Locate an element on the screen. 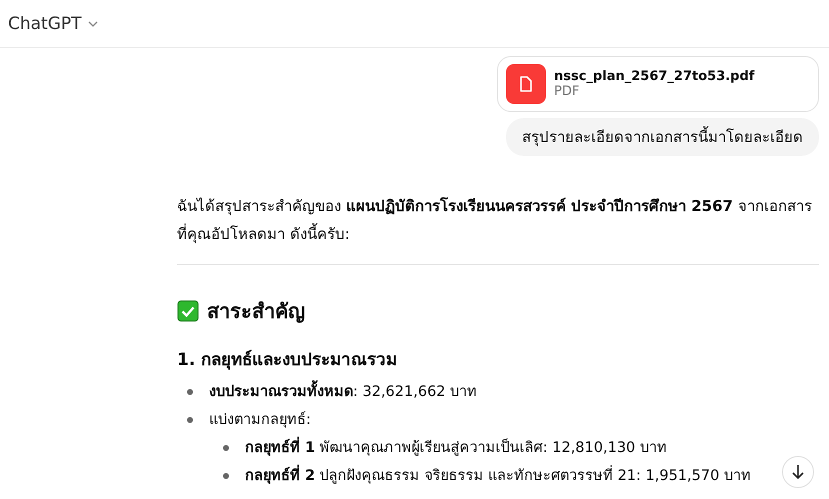  arrow-down-icon is located at coordinates (798, 472).